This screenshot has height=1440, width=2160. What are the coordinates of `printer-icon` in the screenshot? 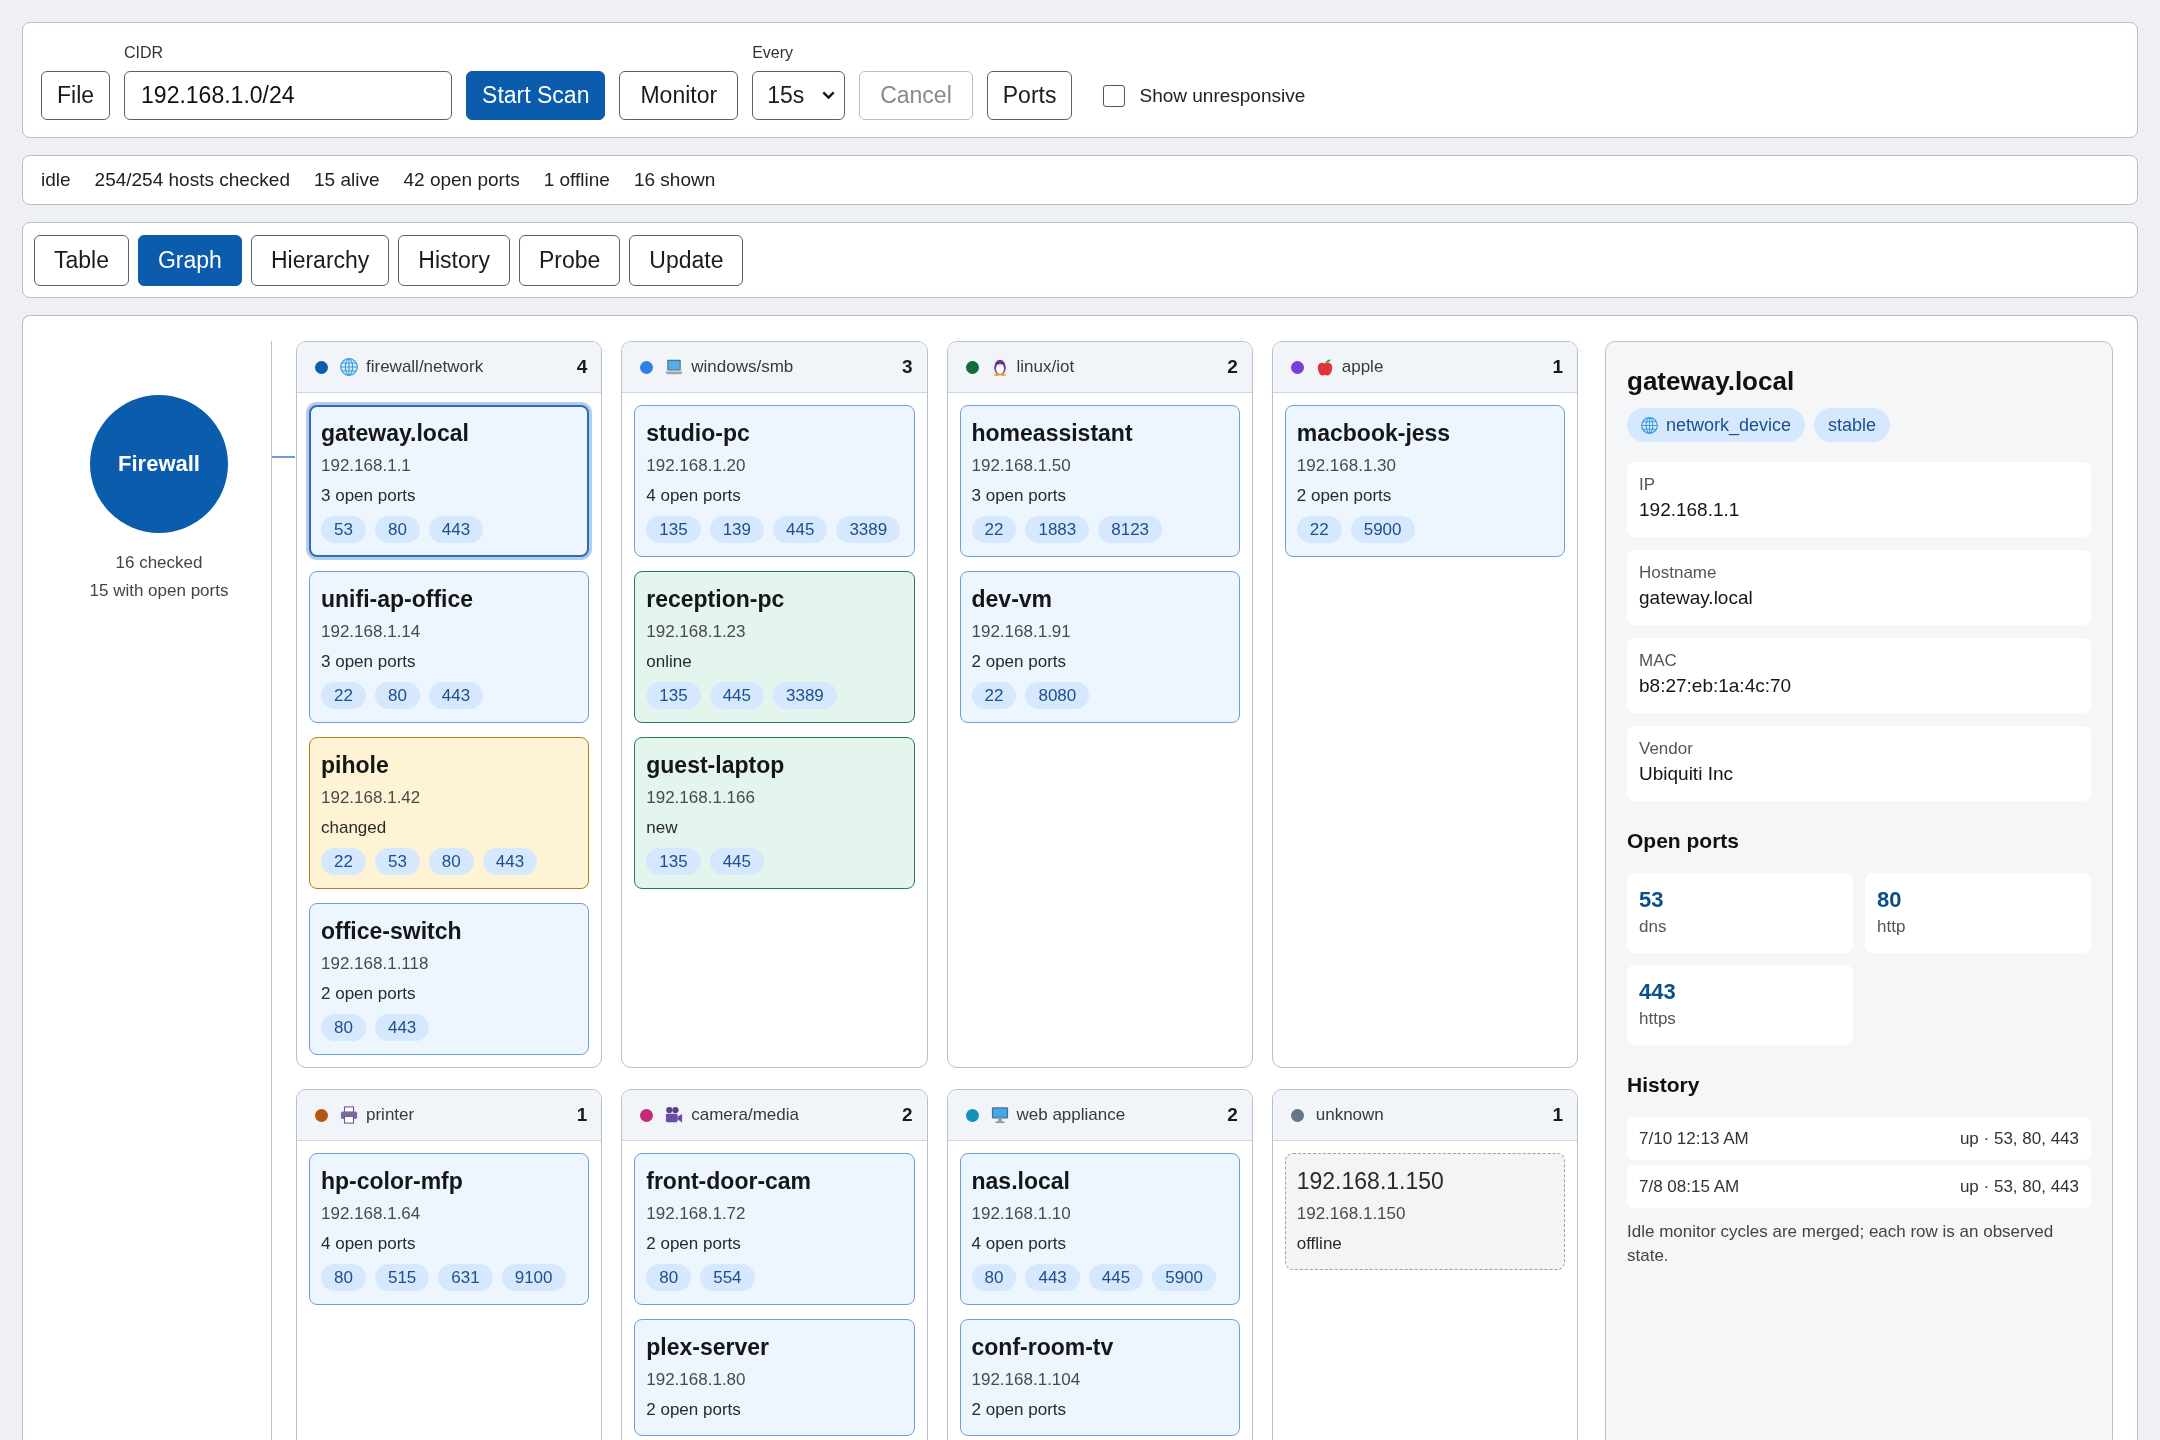 It's located at (349, 1115).